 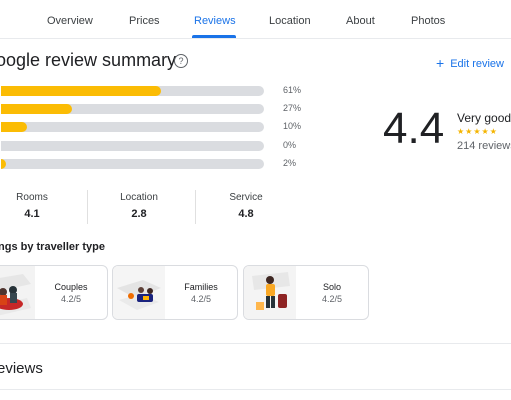 What do you see at coordinates (214, 36) in the screenshot?
I see `active-tab-indicator` at bounding box center [214, 36].